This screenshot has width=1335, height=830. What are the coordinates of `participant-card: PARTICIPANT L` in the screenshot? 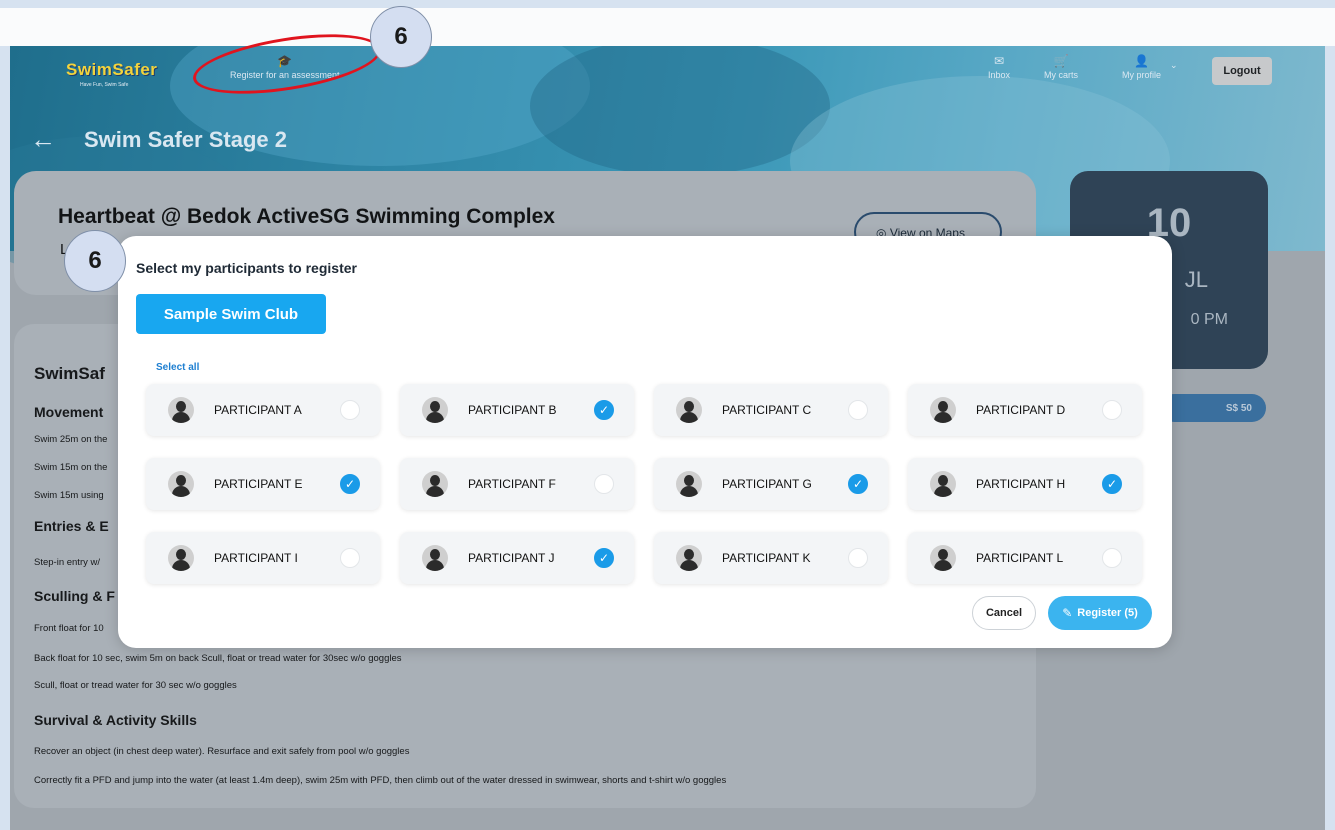 It's located at (1025, 558).